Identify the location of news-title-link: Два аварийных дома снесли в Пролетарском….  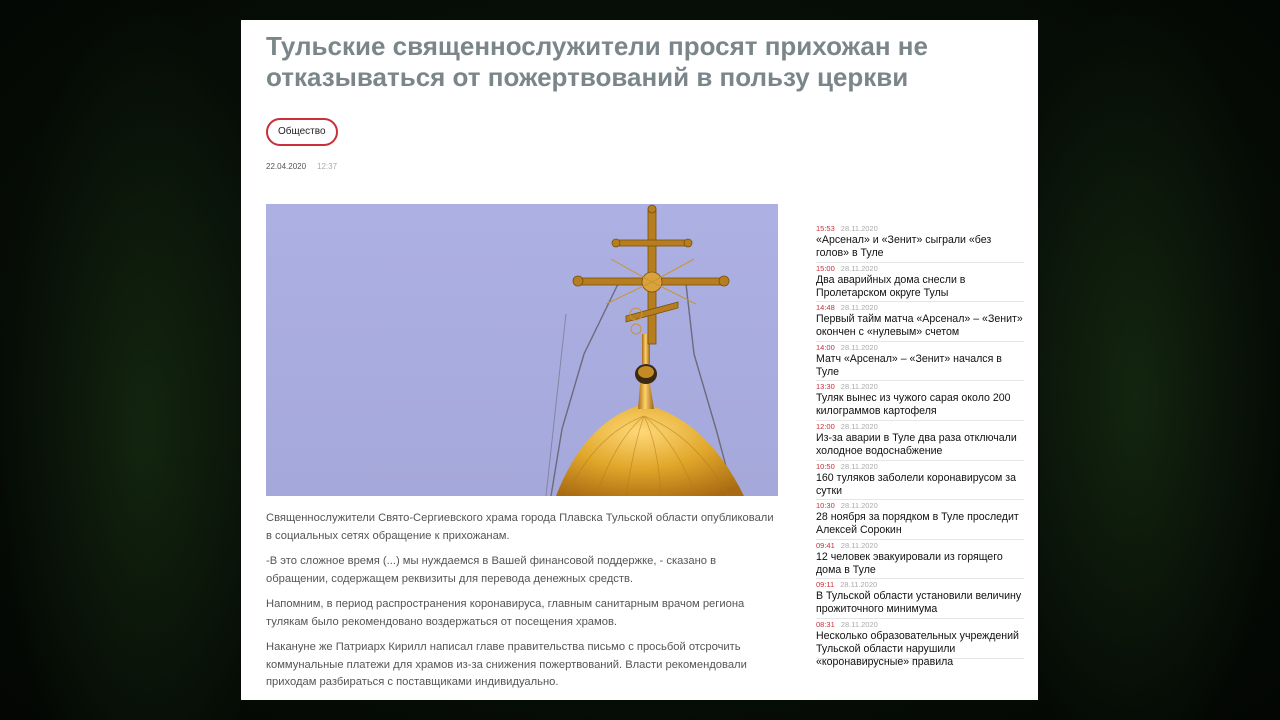
(920, 287).